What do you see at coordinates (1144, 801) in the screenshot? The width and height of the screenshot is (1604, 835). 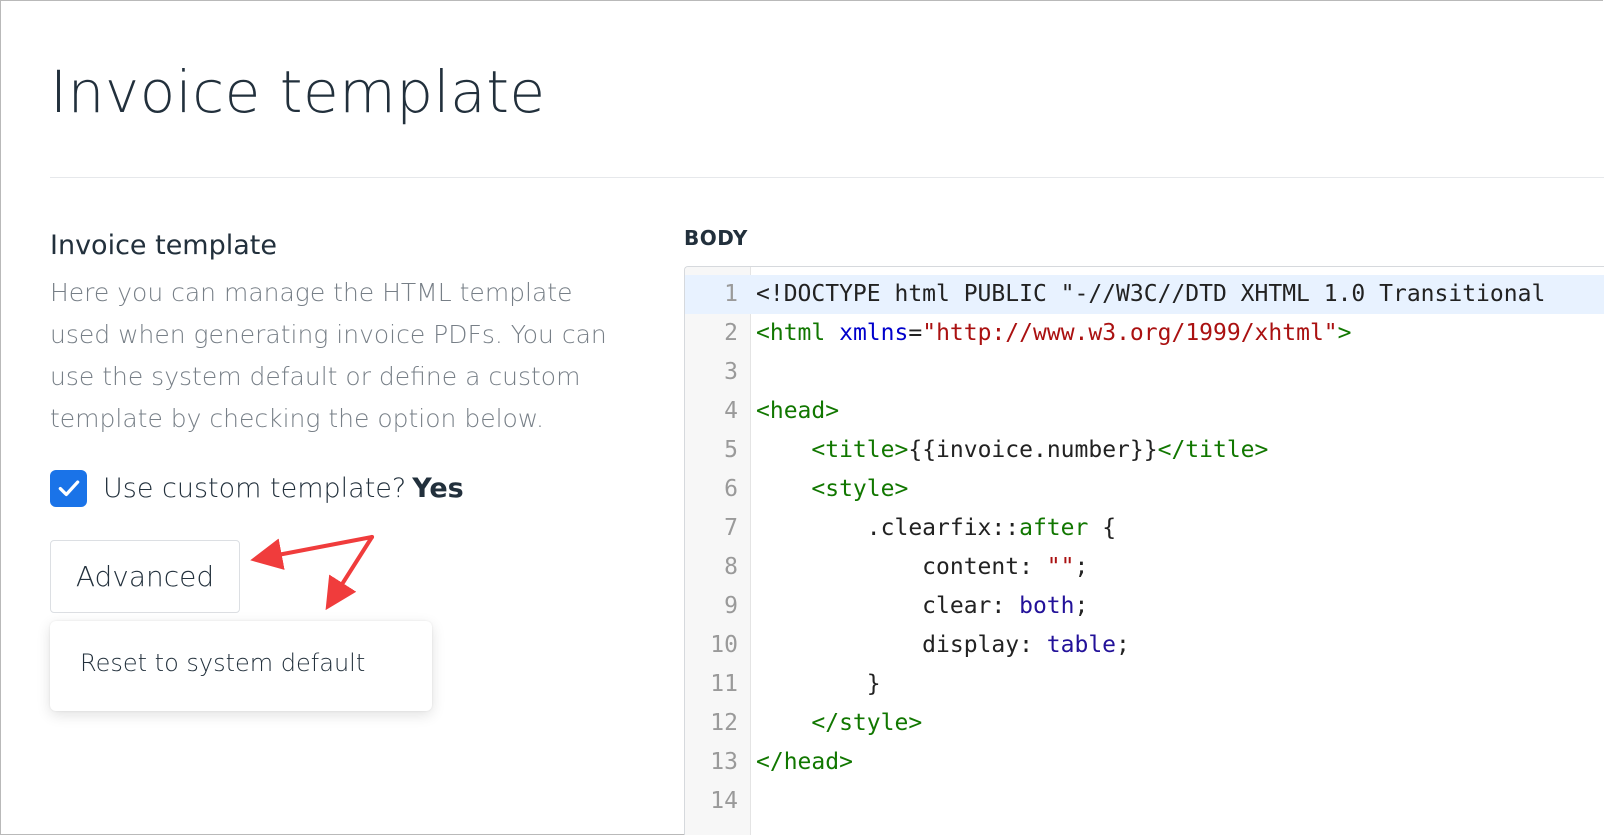 I see `code-line: 14` at bounding box center [1144, 801].